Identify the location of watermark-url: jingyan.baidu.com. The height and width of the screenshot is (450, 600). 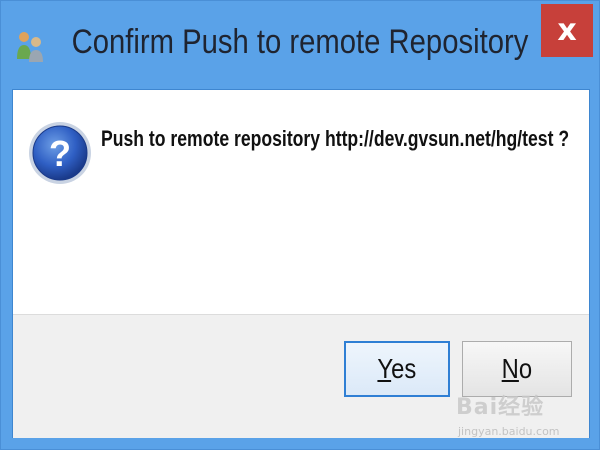
(509, 431).